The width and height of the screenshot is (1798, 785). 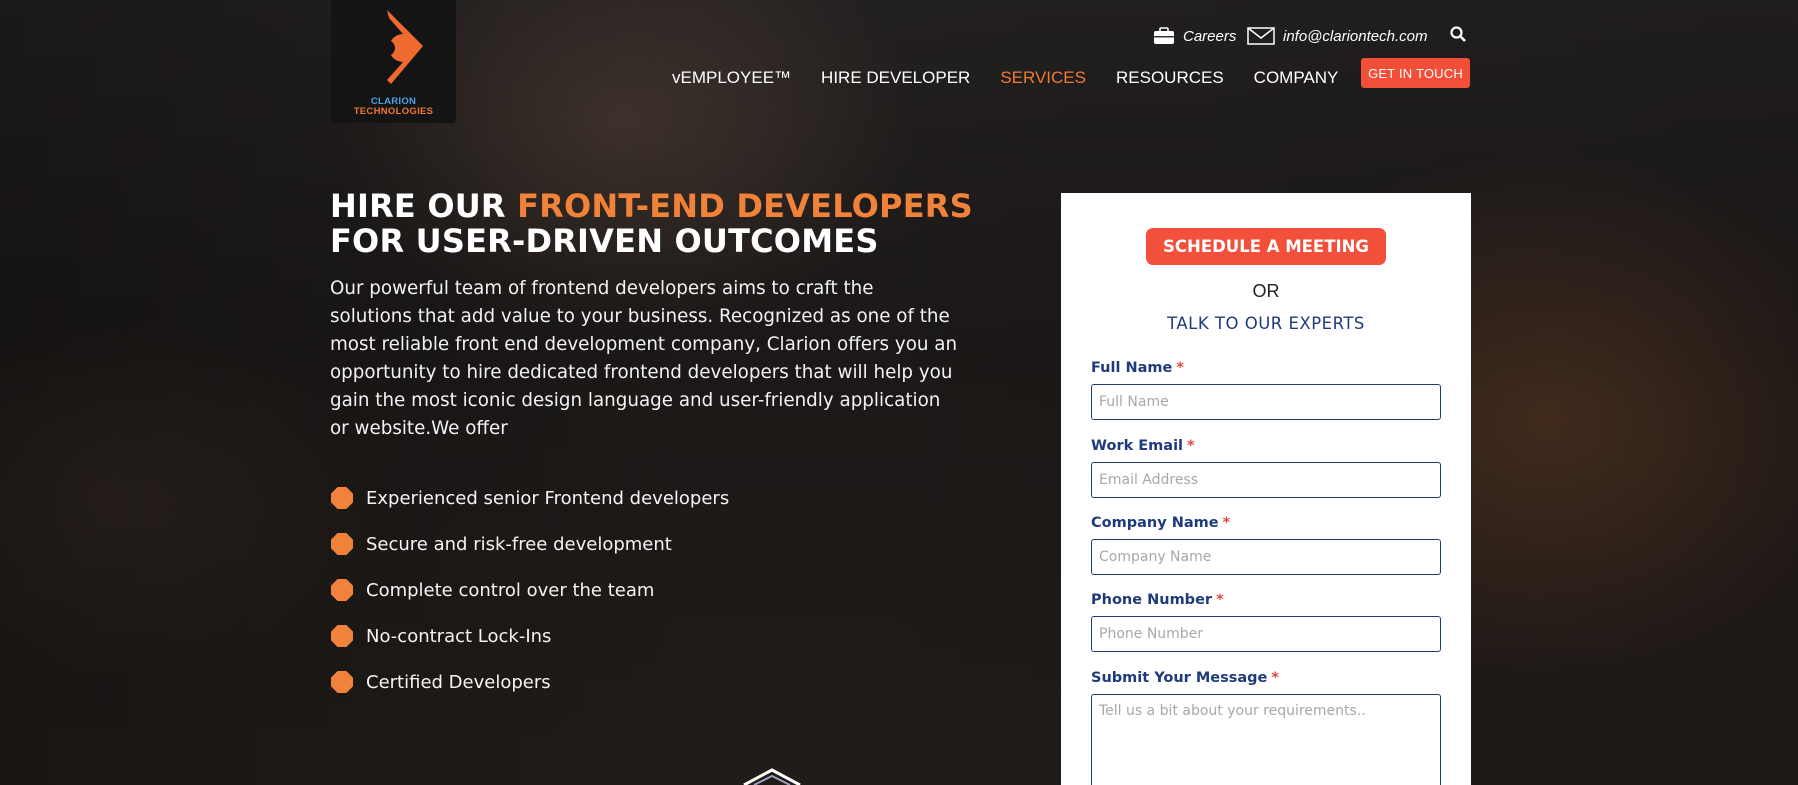 I want to click on list-item-text: Complete control over the team, so click(x=510, y=590).